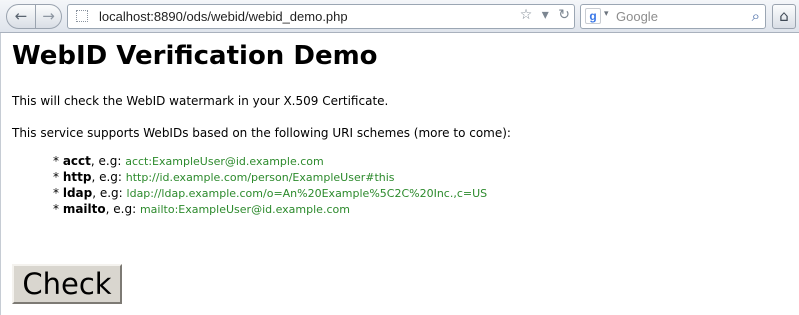 This screenshot has height=315, width=799. I want to click on home-icon: ⌂, so click(784, 16).